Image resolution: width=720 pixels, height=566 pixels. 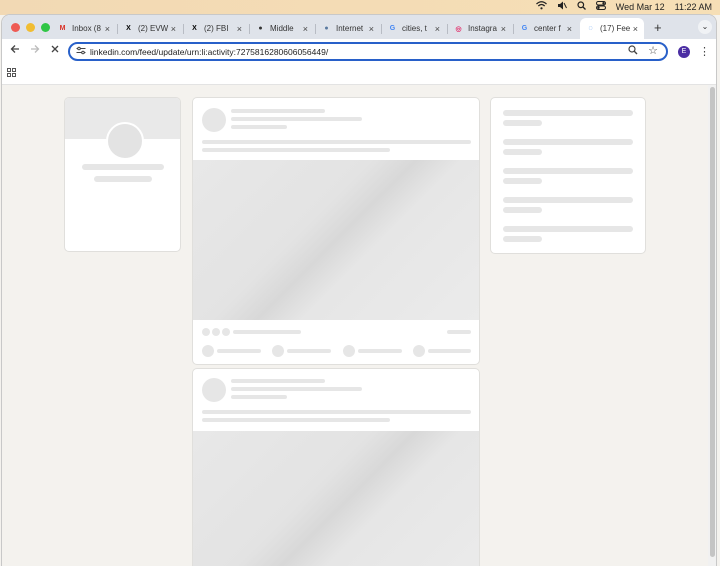 What do you see at coordinates (326, 28) in the screenshot?
I see `globe-icon: ●` at bounding box center [326, 28].